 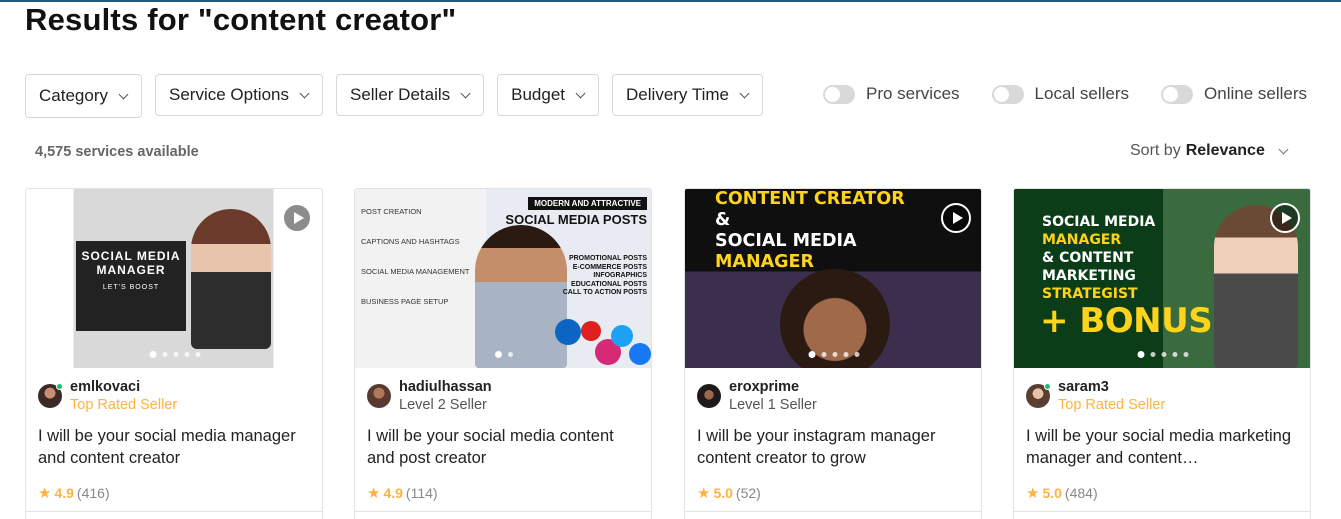 I want to click on linkedin-icon, so click(x=568, y=332).